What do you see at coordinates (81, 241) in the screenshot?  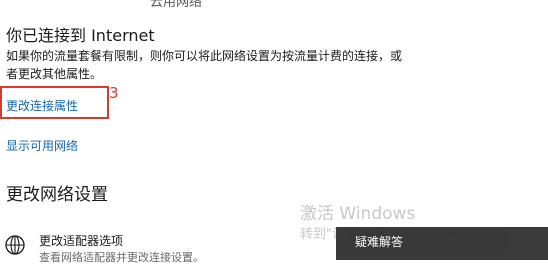 I see `adapter-option-title: 更改适配器选项` at bounding box center [81, 241].